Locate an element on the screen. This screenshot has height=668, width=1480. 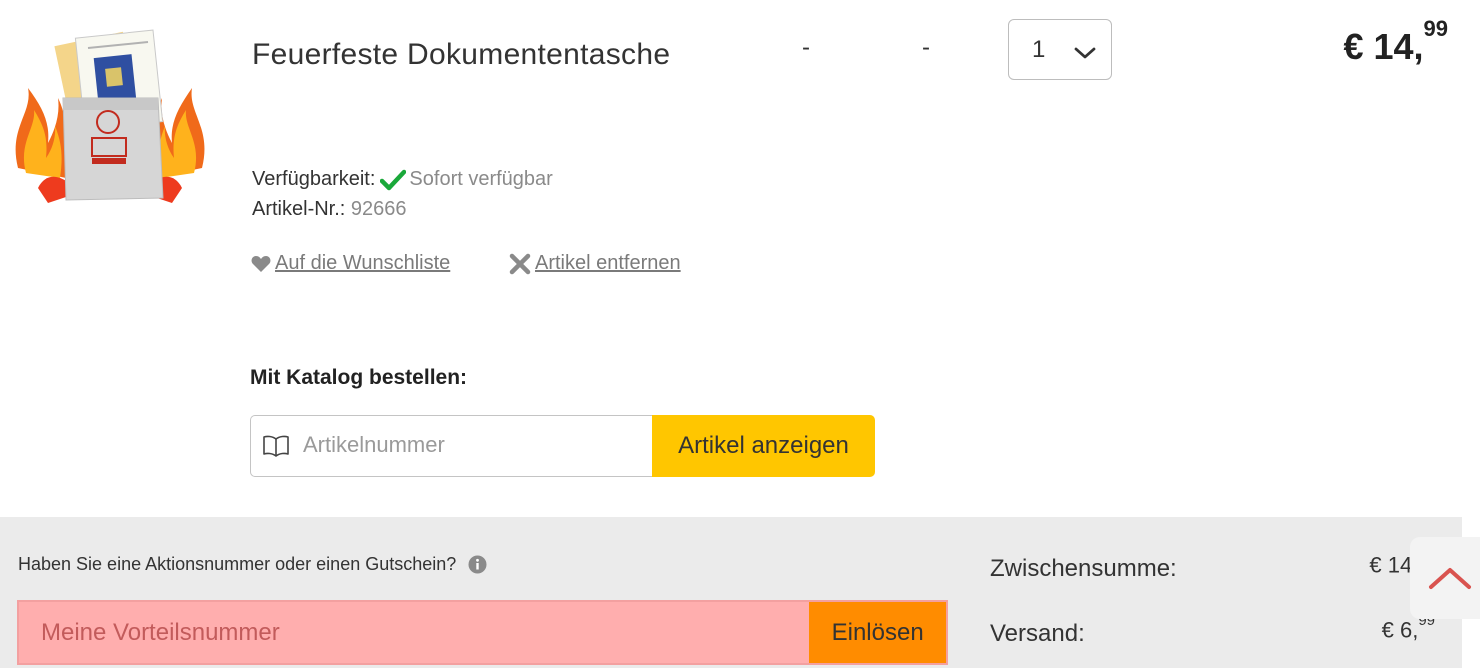
check-icon is located at coordinates (393, 179).